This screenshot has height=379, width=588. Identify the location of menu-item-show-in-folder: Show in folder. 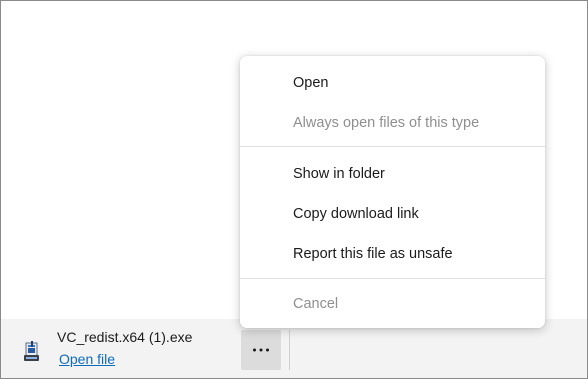
(392, 174).